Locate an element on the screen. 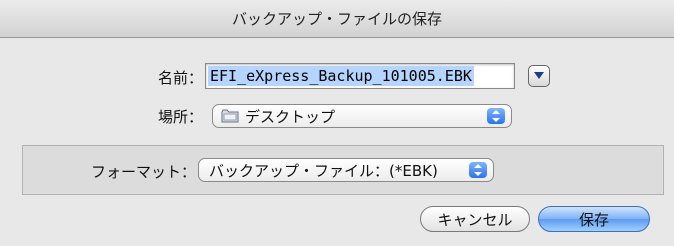 The width and height of the screenshot is (674, 246). cancel-button: キャンセル is located at coordinates (475, 219).